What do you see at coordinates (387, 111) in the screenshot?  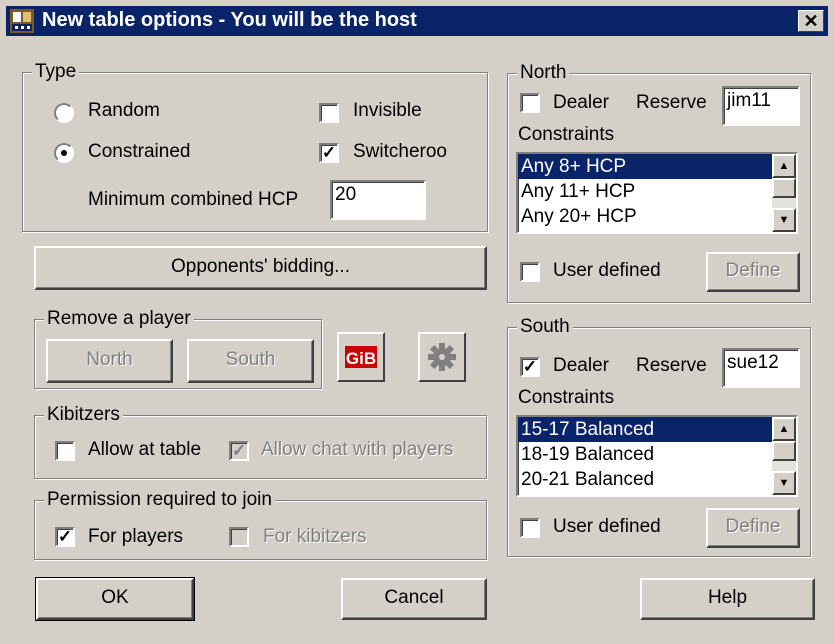 I see `invisible-label: Invisible` at bounding box center [387, 111].